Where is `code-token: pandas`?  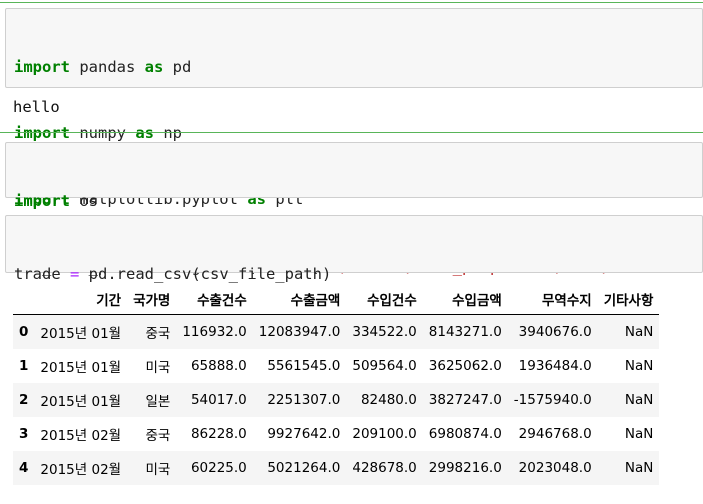
code-token: pandas is located at coordinates (107, 67).